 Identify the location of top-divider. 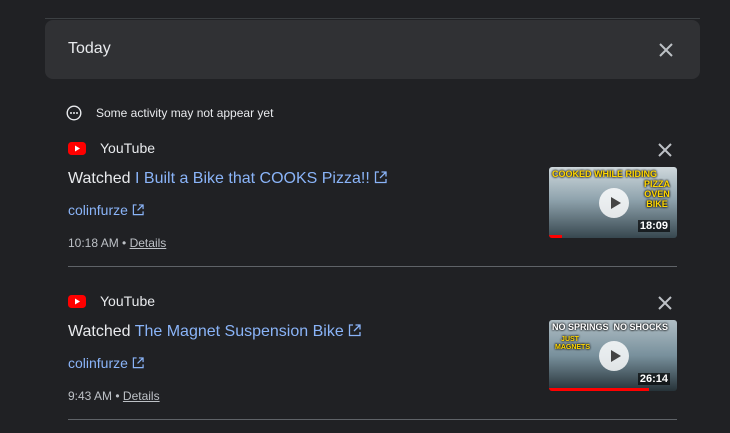
(372, 18).